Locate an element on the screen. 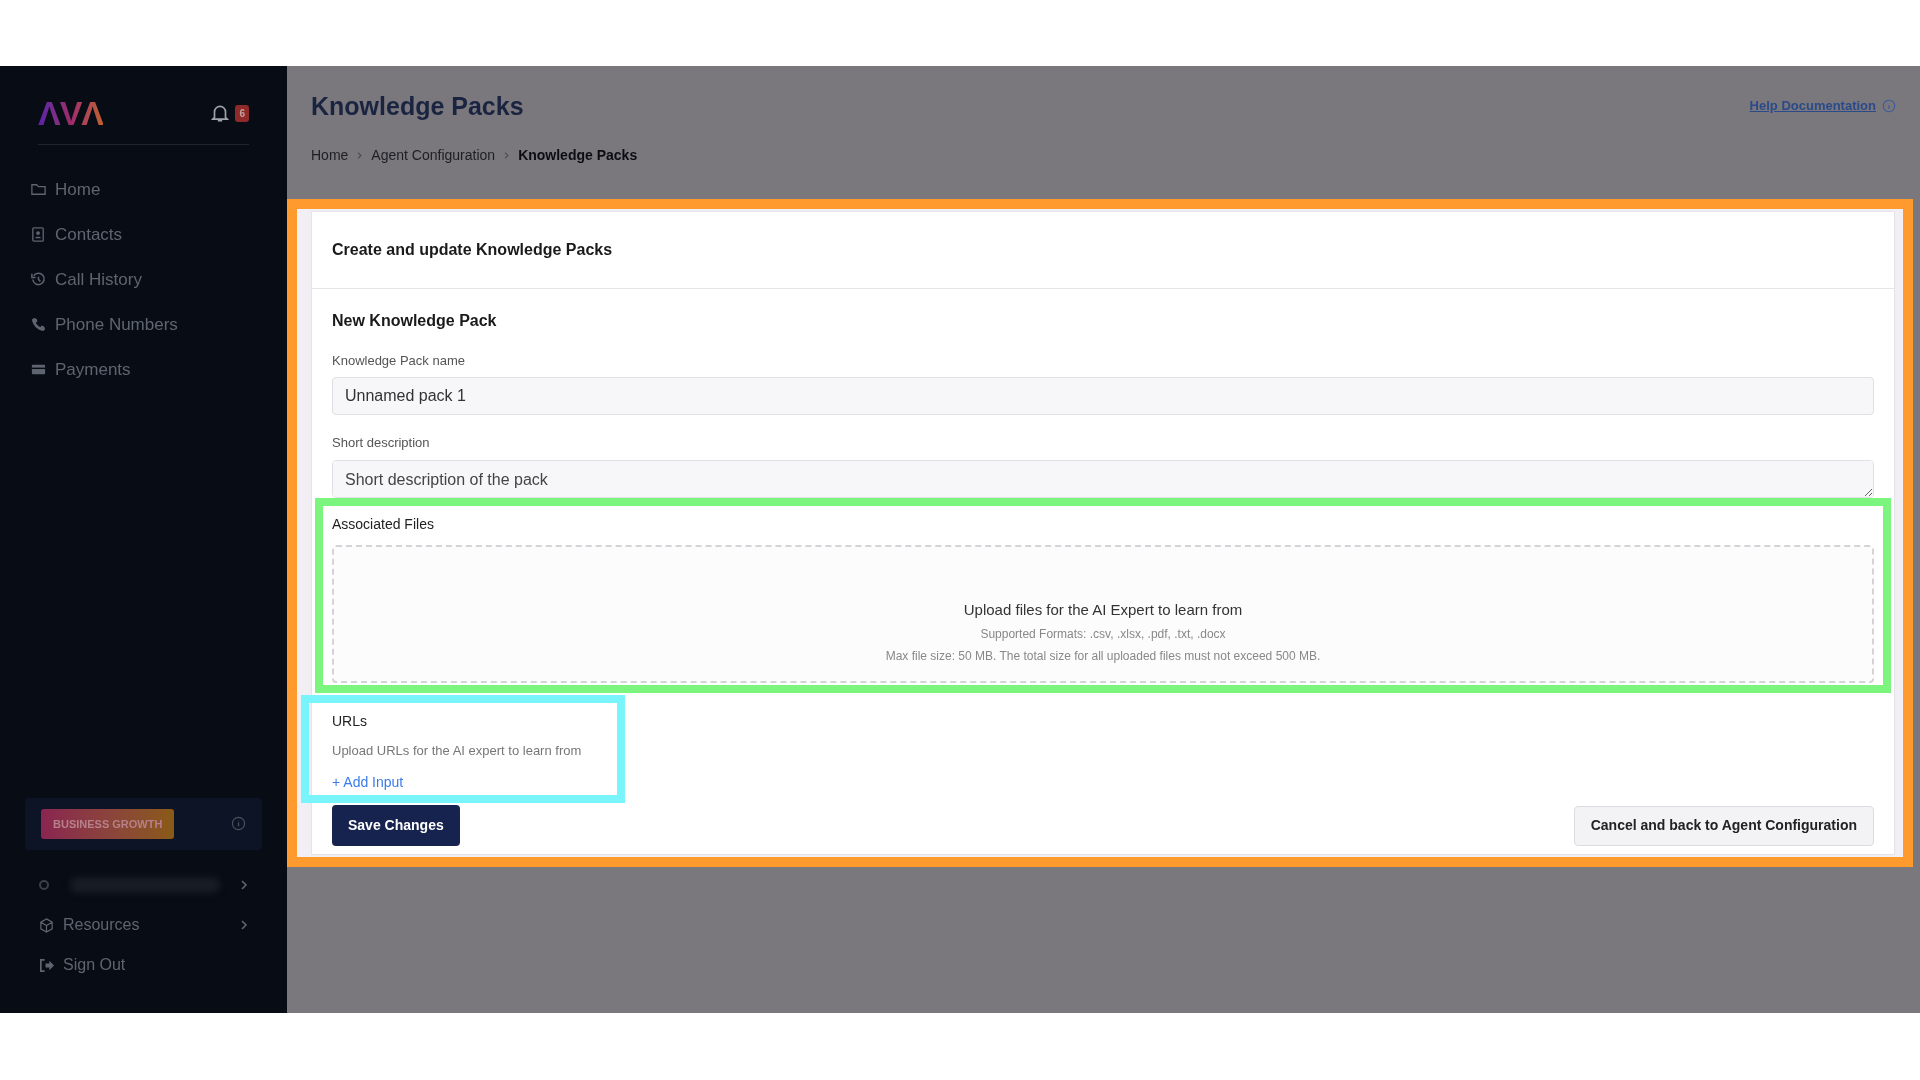 The width and height of the screenshot is (1920, 1080). nav-item: Payments is located at coordinates (143, 369).